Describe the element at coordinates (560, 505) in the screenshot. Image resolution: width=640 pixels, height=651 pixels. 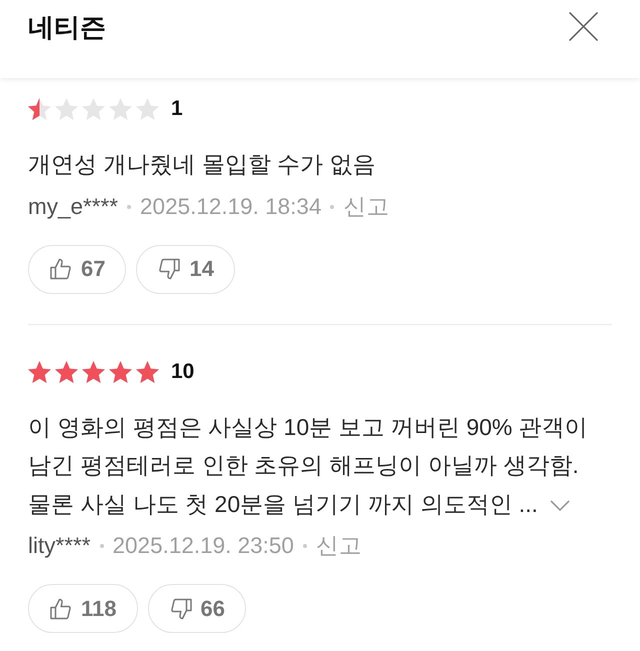
I see `chevron-down-icon` at that location.